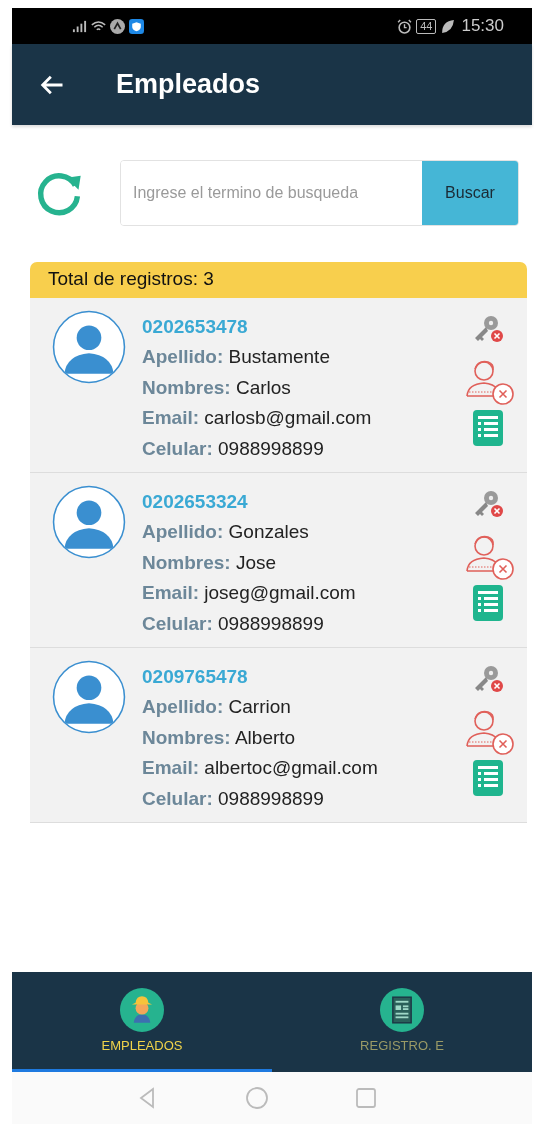  What do you see at coordinates (257, 418) in the screenshot?
I see `field-line: Email: carlosb@gmail.com` at bounding box center [257, 418].